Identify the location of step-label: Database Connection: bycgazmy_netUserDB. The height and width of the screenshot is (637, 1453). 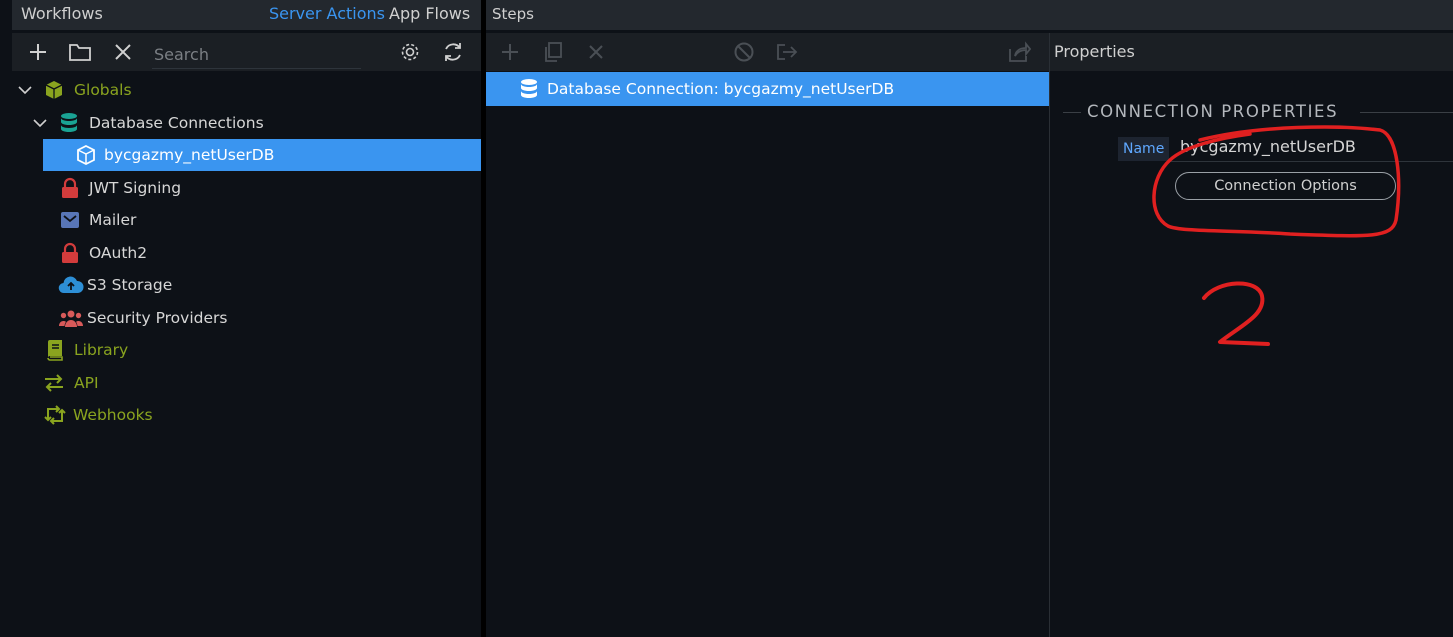
(721, 89).